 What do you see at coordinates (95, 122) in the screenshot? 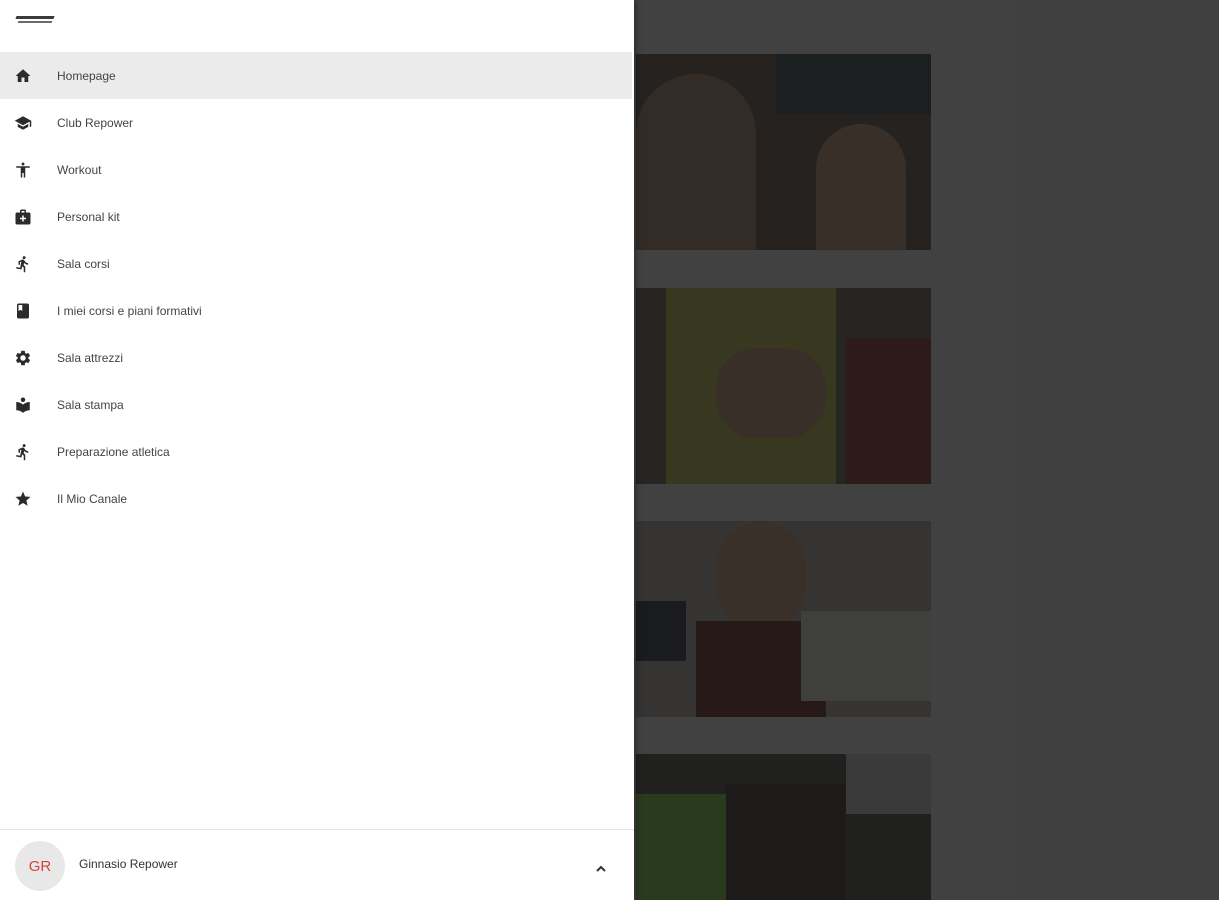
I see `menu-item-label: Club Repower` at bounding box center [95, 122].